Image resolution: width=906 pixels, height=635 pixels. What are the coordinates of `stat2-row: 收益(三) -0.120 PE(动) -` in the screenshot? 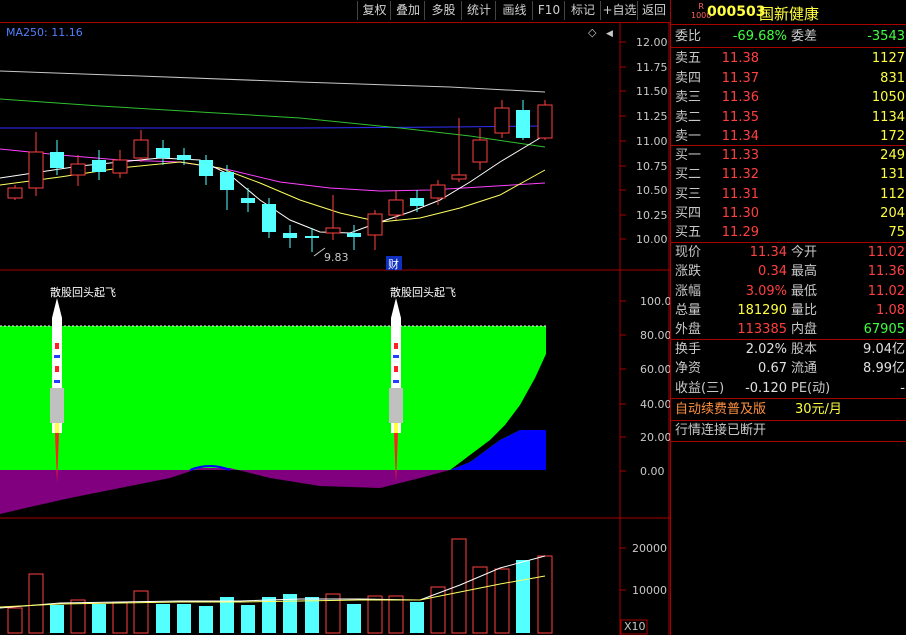 It's located at (788, 388).